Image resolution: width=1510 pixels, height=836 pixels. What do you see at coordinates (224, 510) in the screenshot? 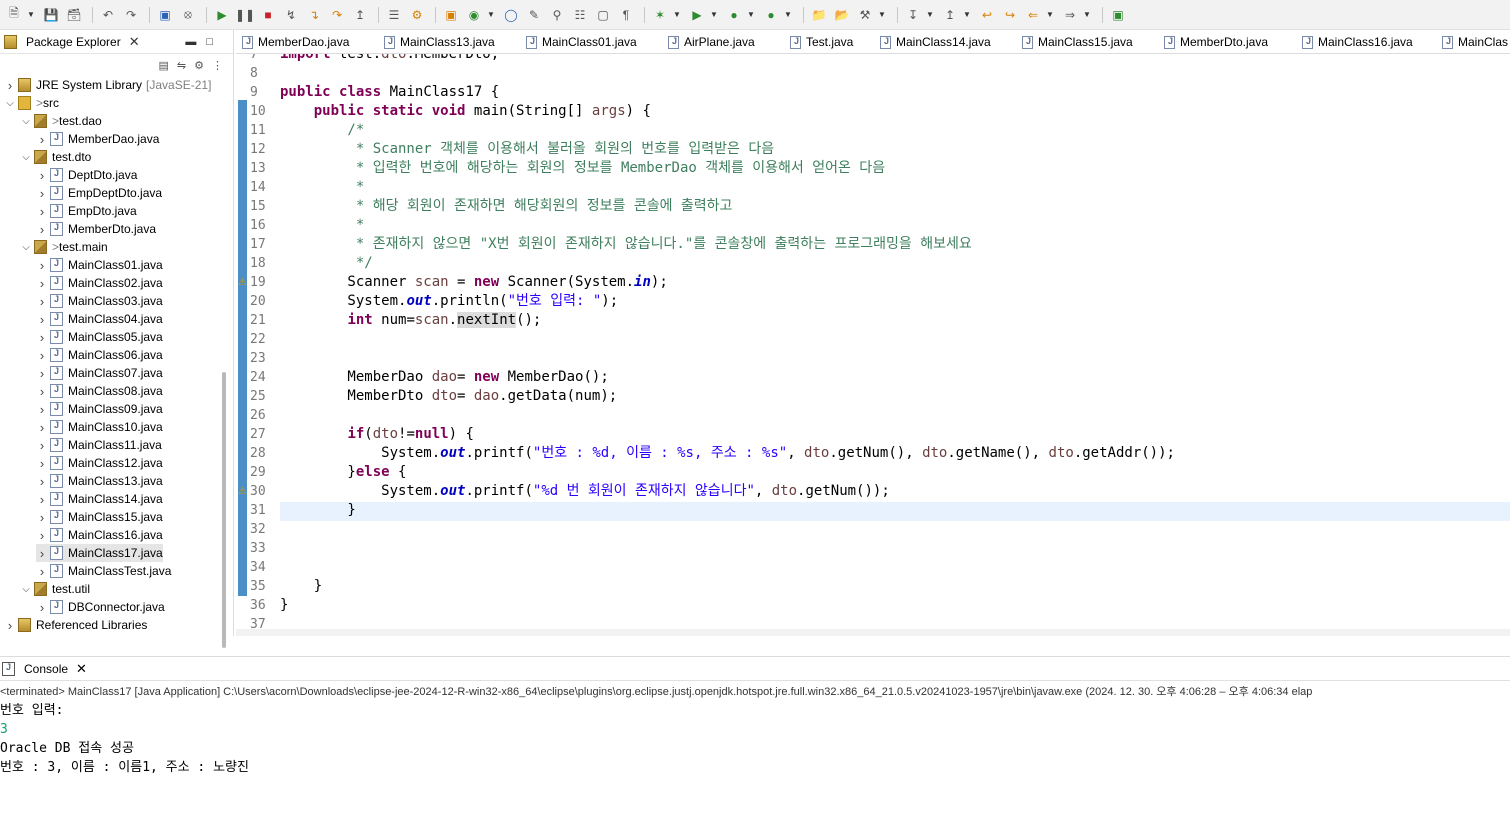
I see `package-explorer-scrollbar` at bounding box center [224, 510].